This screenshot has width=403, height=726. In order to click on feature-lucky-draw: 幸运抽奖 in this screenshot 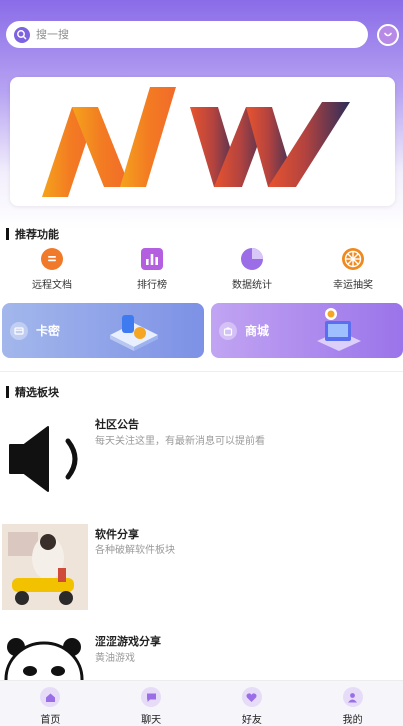, I will do `click(353, 269)`.